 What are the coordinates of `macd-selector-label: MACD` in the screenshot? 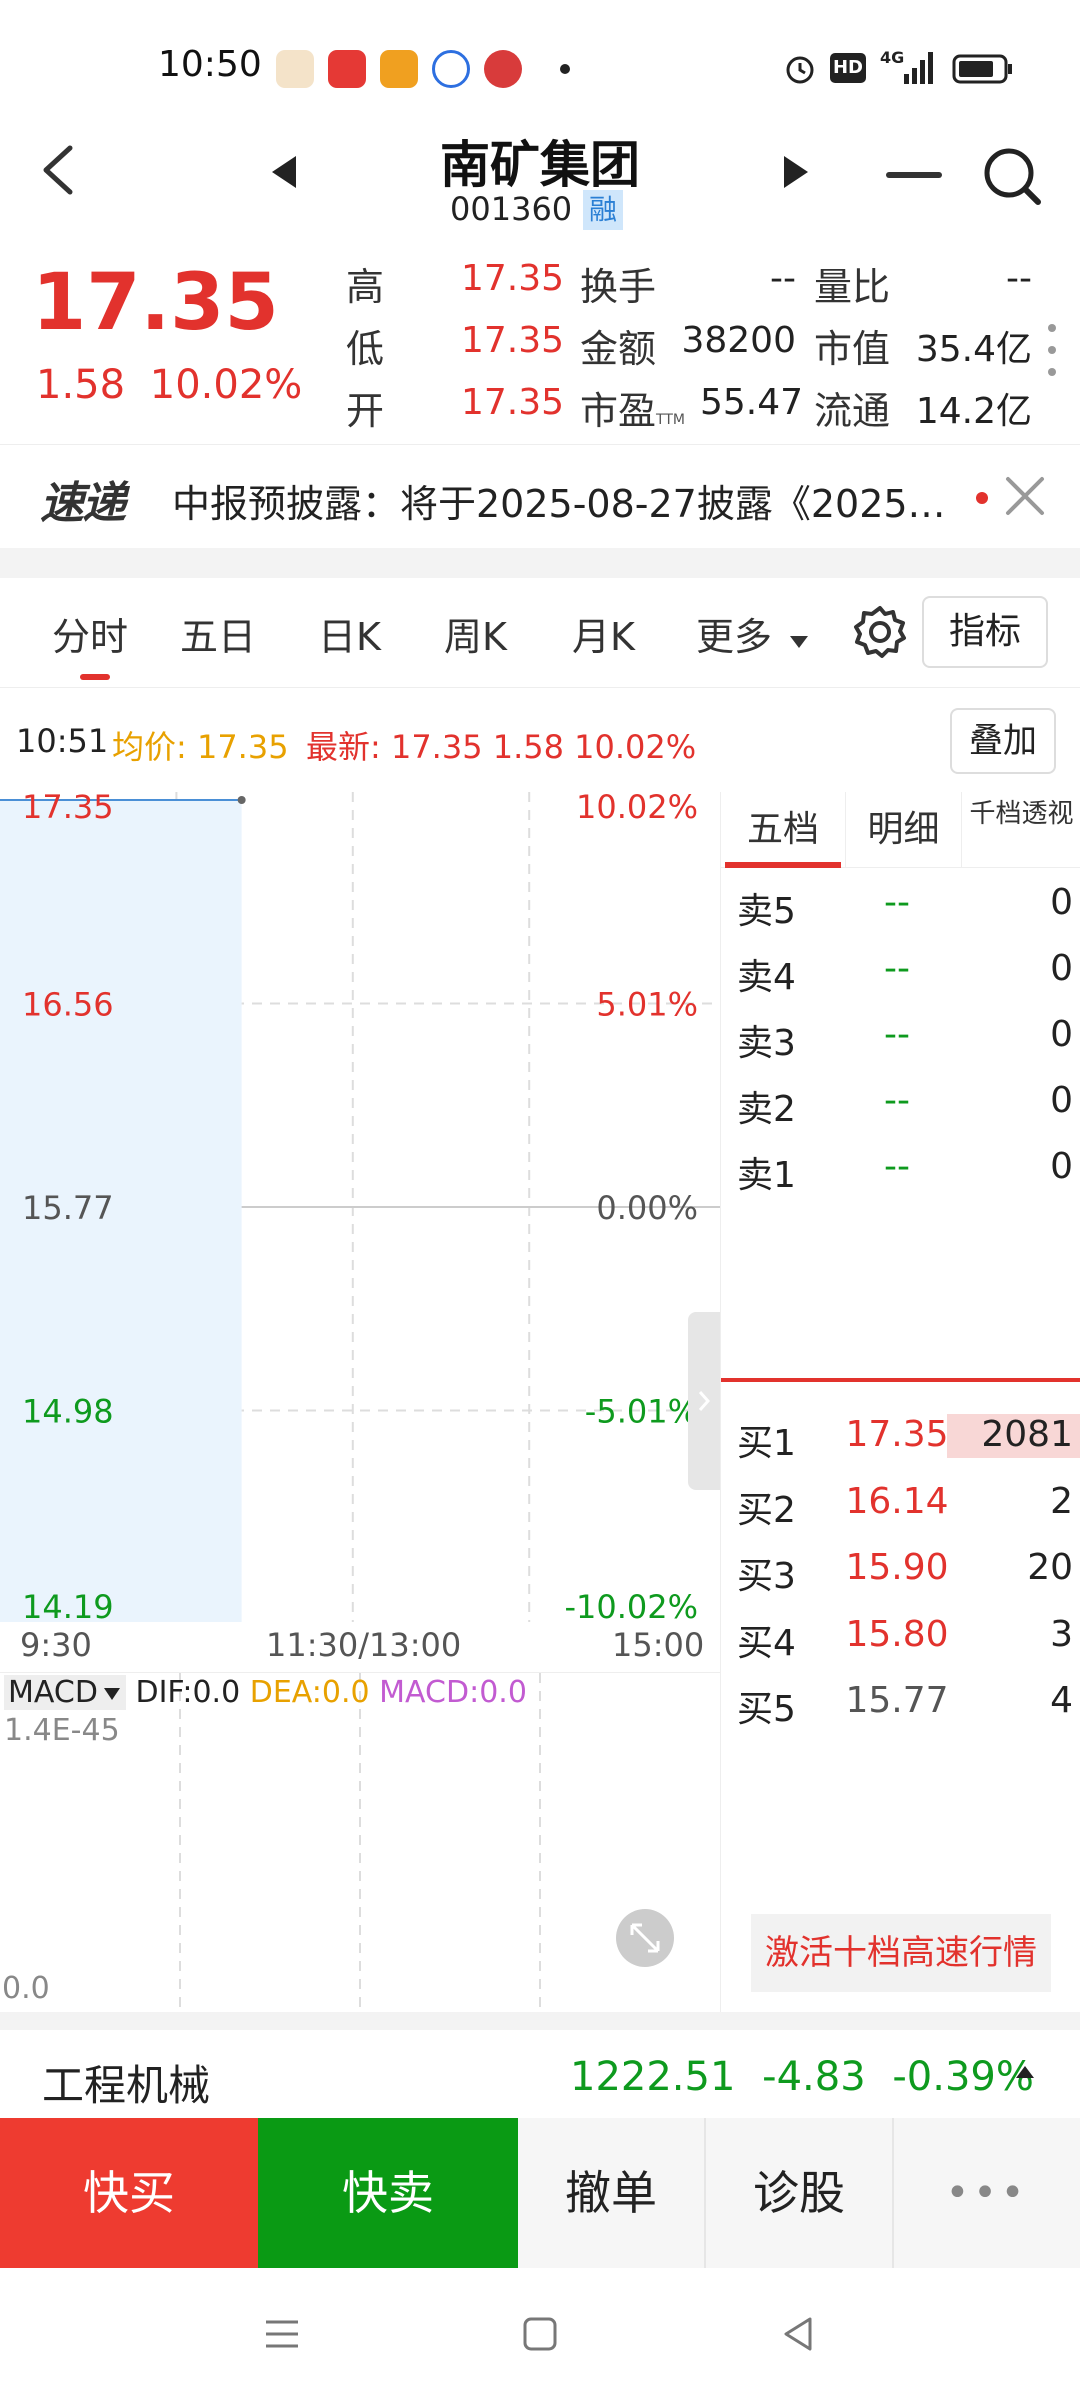 It's located at (53, 1692).